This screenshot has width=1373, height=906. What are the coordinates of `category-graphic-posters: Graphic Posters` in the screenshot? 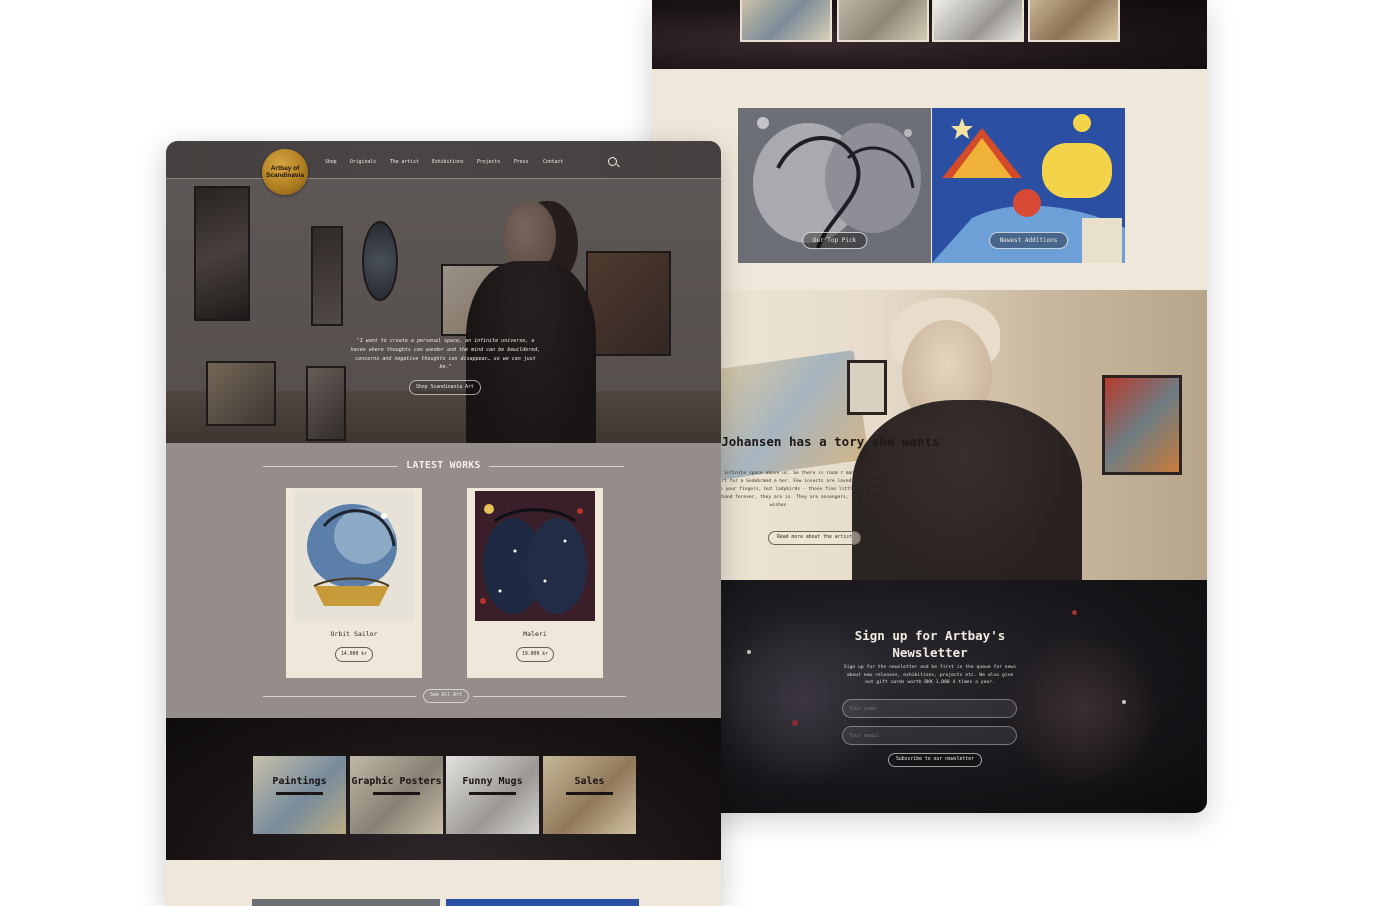 It's located at (396, 795).